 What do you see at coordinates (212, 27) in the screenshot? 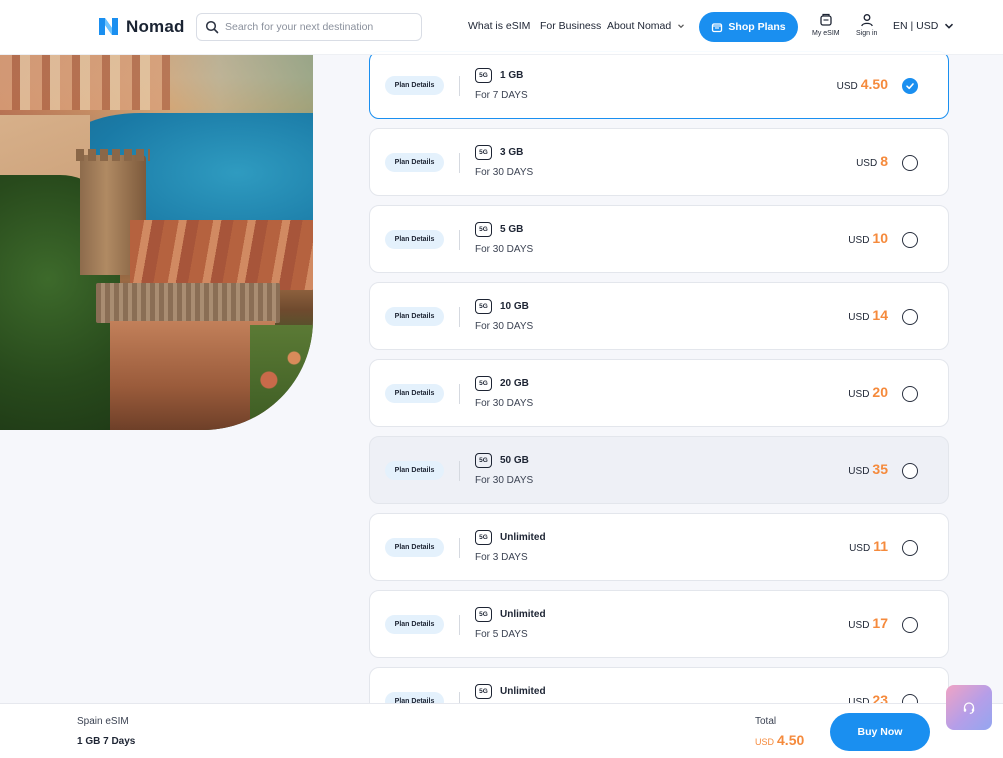
I see `search-icon` at bounding box center [212, 27].